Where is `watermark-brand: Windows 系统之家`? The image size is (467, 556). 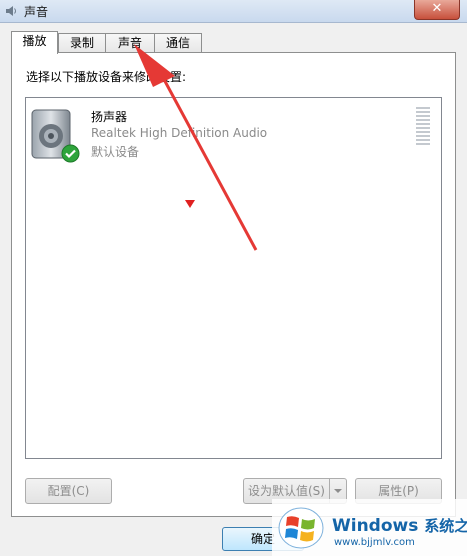 watermark-brand: Windows 系统之家 is located at coordinates (399, 526).